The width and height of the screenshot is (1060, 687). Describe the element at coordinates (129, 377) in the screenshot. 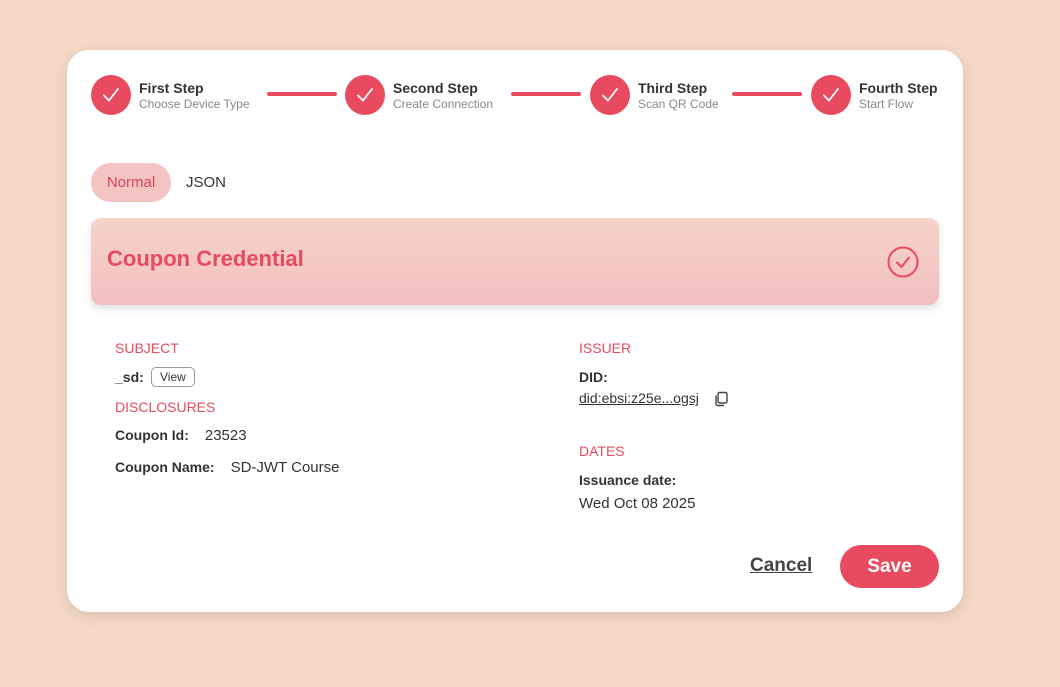

I see `sd-label: _sd:` at that location.